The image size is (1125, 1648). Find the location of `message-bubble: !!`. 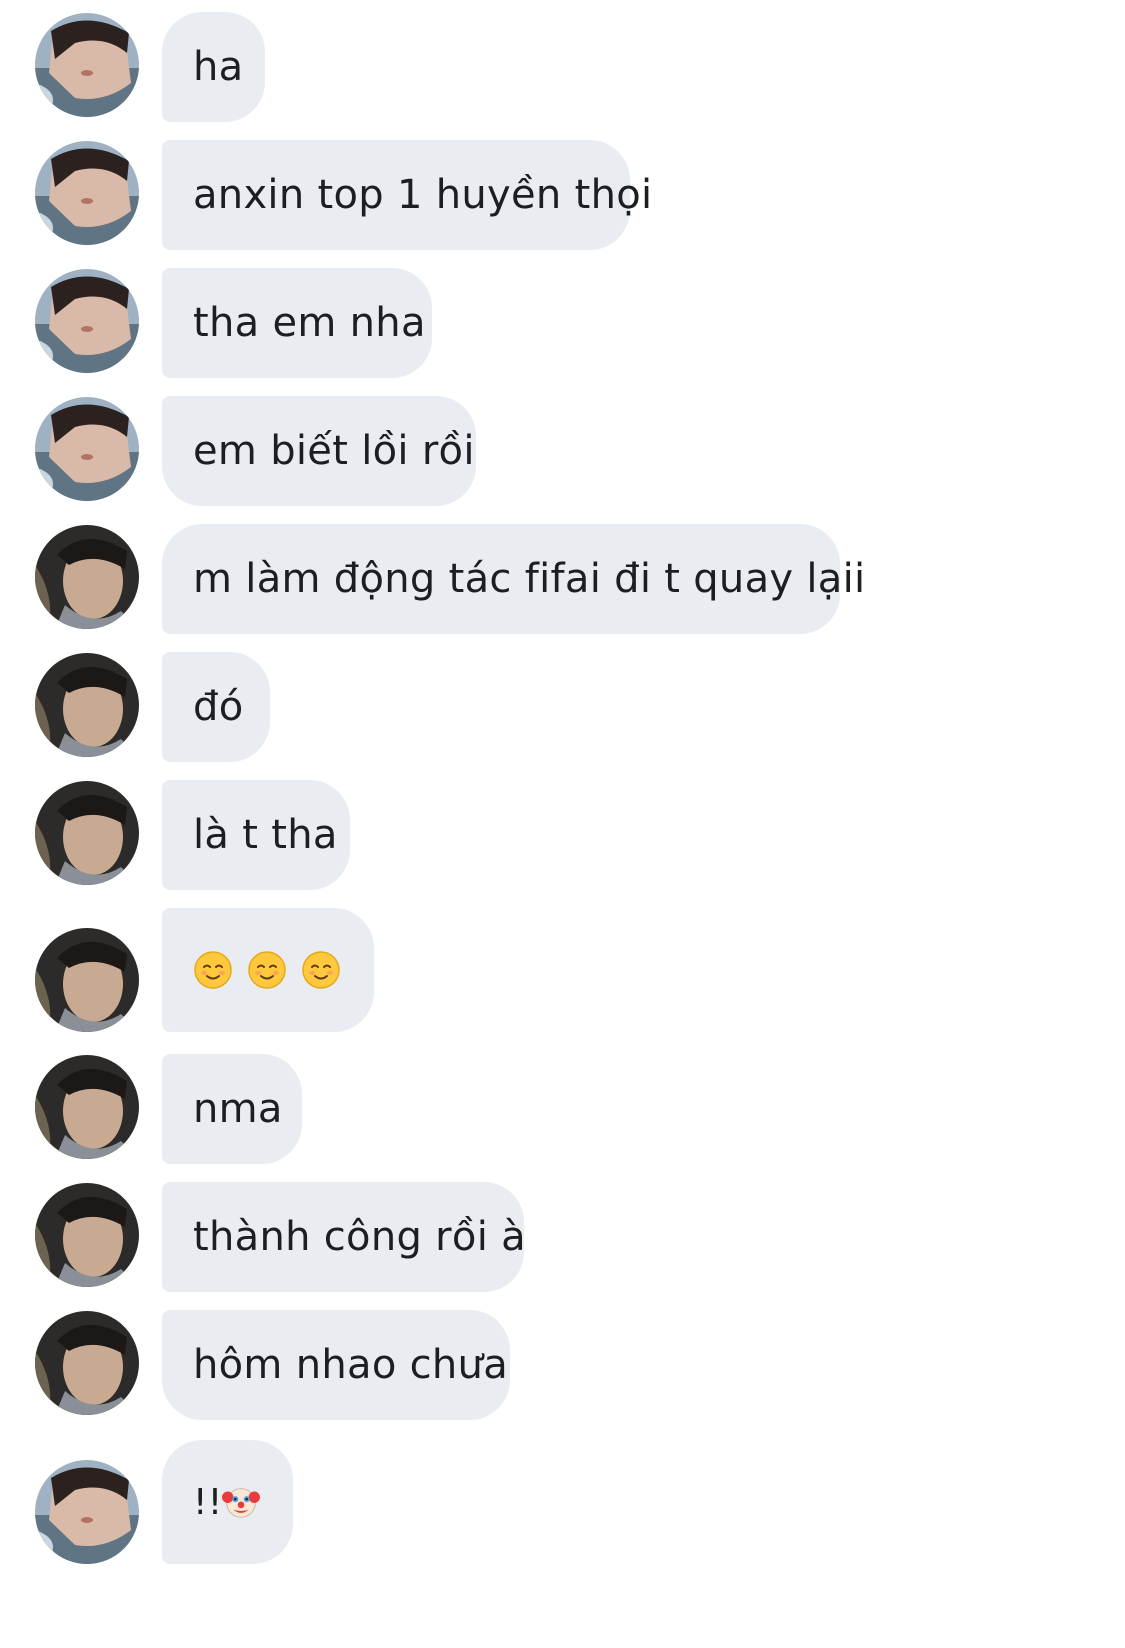

message-bubble: !! is located at coordinates (227, 1502).